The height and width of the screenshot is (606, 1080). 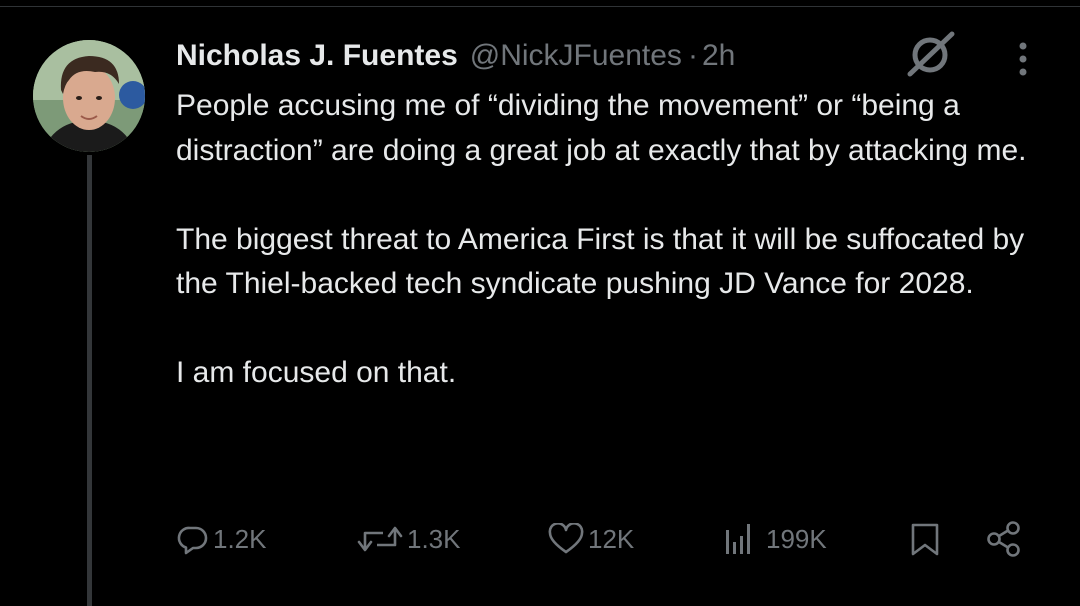 I want to click on top-divider, so click(x=540, y=3).